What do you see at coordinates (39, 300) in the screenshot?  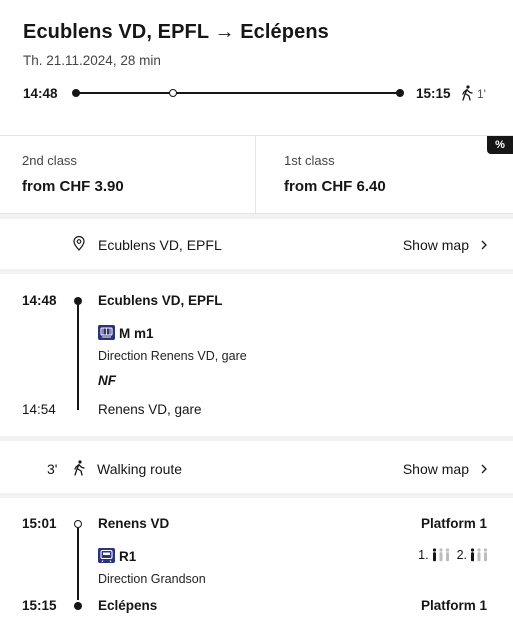 I see `leg-departure-time: 14:48` at bounding box center [39, 300].